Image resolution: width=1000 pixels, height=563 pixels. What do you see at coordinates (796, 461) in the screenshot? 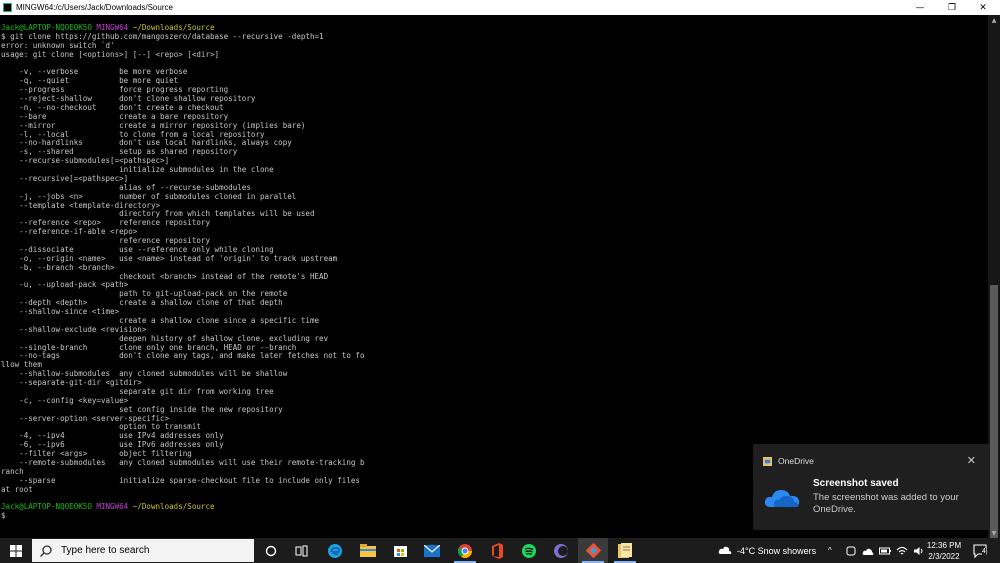
I see `toast-app-name: OneDrive` at bounding box center [796, 461].